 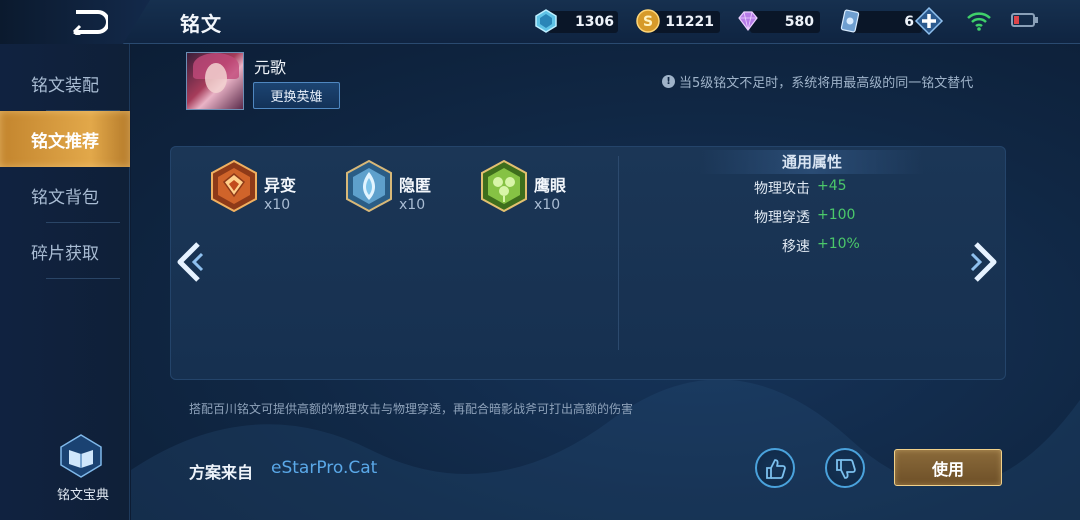 What do you see at coordinates (796, 247) in the screenshot?
I see `attribute-label: 移速` at bounding box center [796, 247].